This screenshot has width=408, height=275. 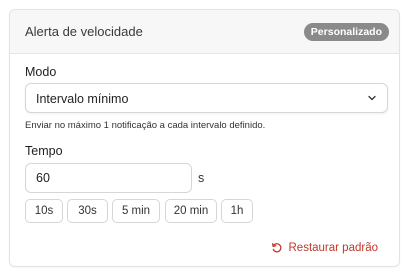 What do you see at coordinates (201, 178) in the screenshot?
I see `time-unit: s` at bounding box center [201, 178].